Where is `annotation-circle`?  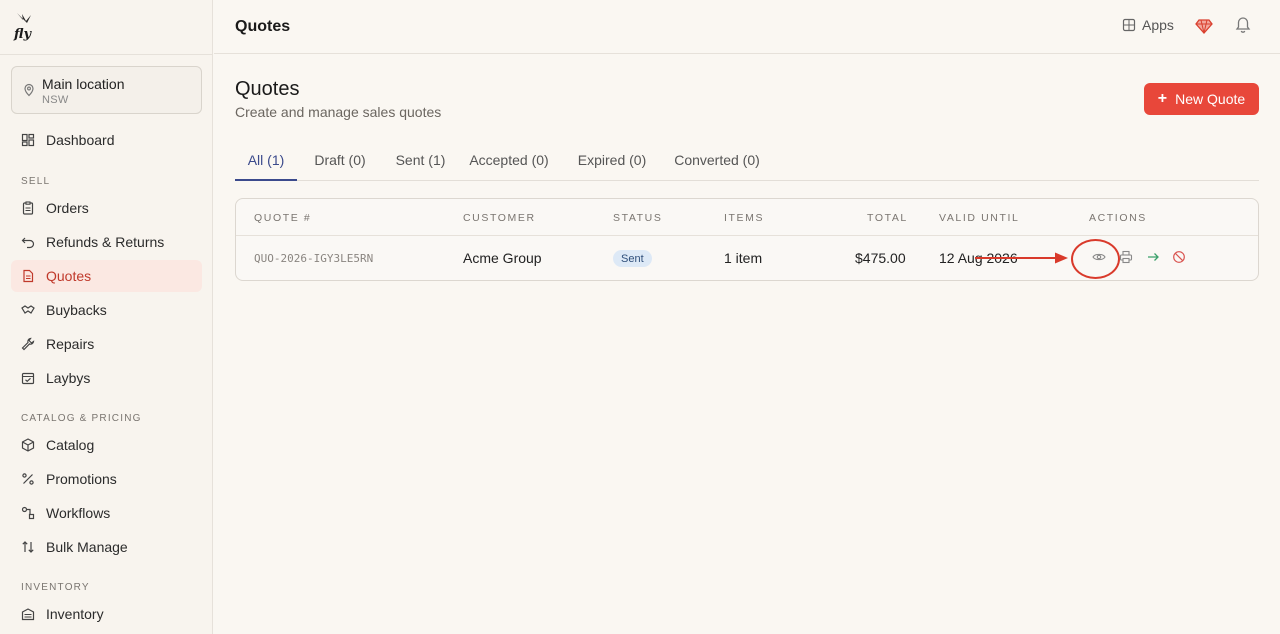
annotation-circle is located at coordinates (1095, 259).